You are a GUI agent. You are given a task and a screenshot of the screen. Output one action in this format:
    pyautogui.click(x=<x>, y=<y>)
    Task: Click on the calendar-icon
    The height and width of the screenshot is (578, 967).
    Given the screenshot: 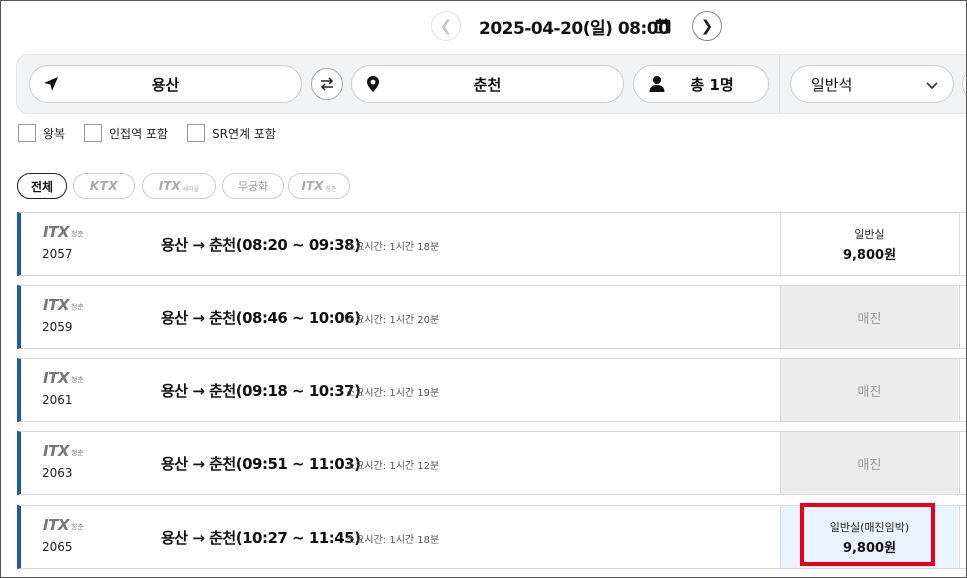 What is the action you would take?
    pyautogui.click(x=663, y=26)
    